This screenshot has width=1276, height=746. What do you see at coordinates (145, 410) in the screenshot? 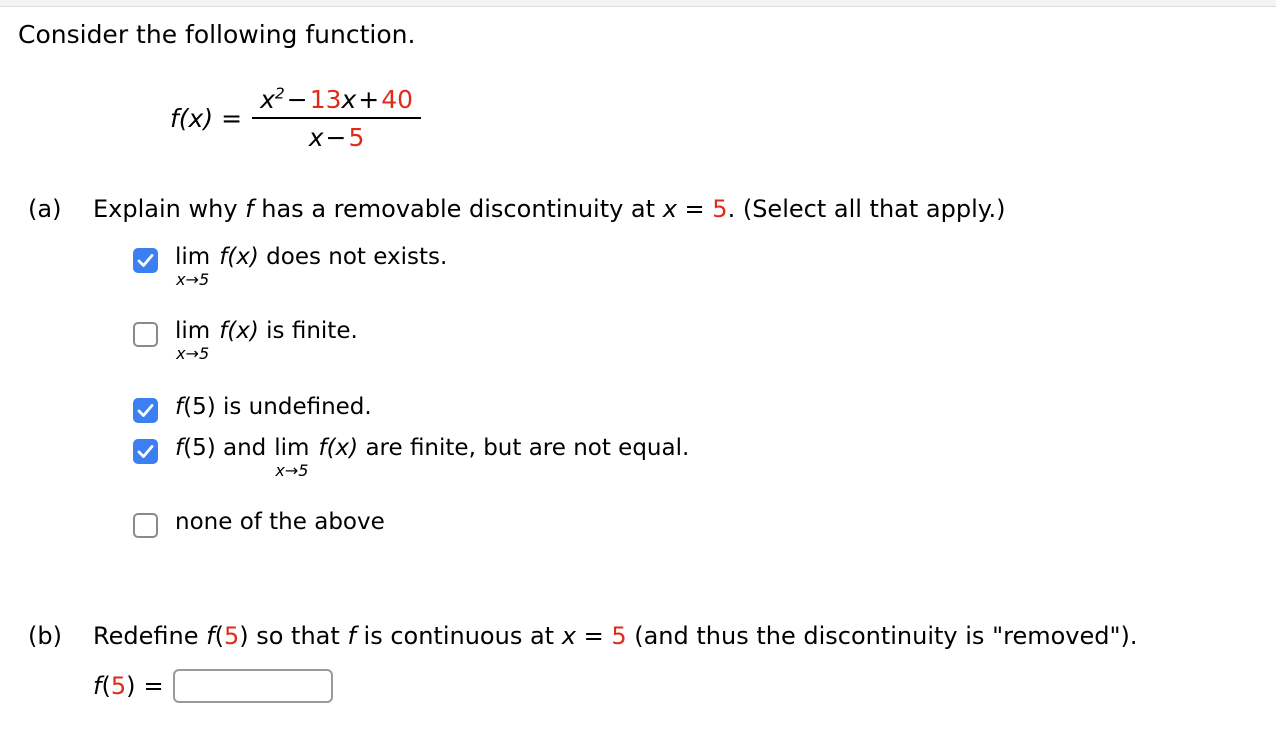
I see `checkbox-f5-undefined` at bounding box center [145, 410].